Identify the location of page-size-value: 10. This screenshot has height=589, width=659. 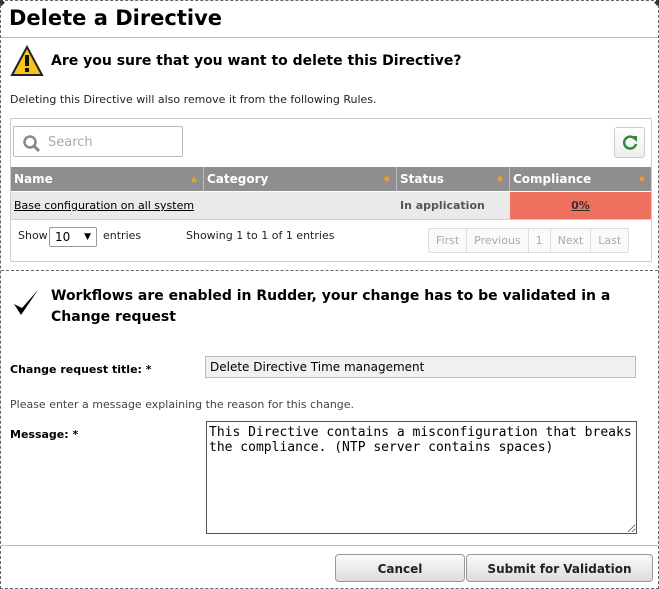
(63, 237).